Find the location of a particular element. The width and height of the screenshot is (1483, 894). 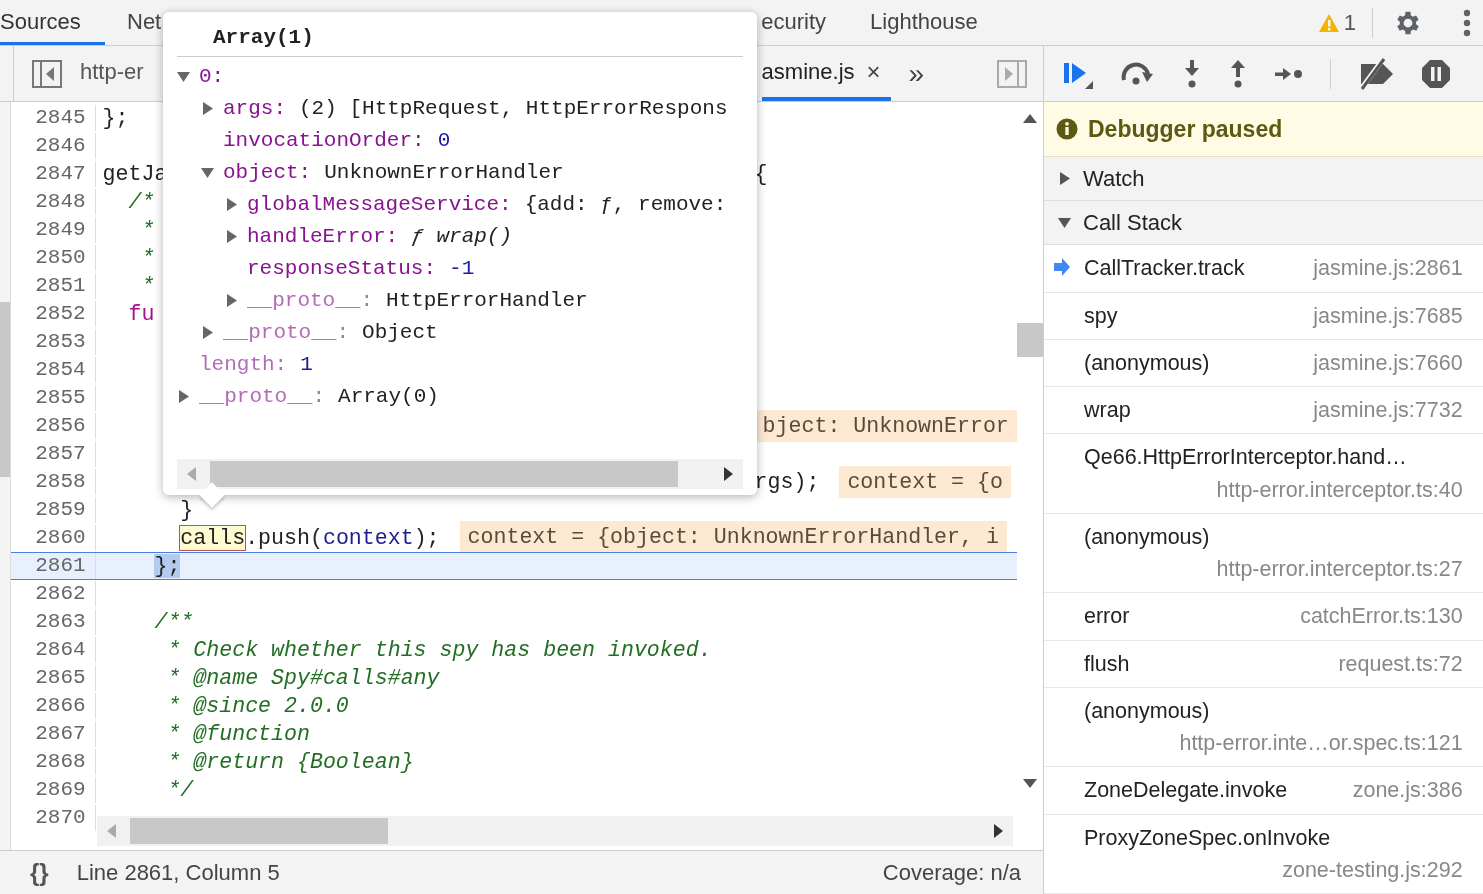

inline-value: bject: UnknownError is located at coordinates (885, 426).